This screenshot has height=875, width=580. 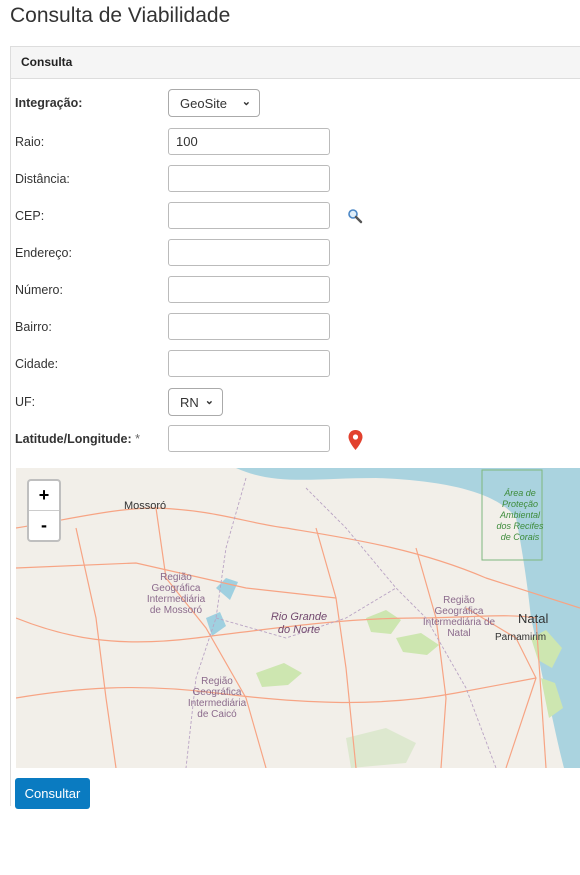 I want to click on uf-value: RN, so click(x=189, y=402).